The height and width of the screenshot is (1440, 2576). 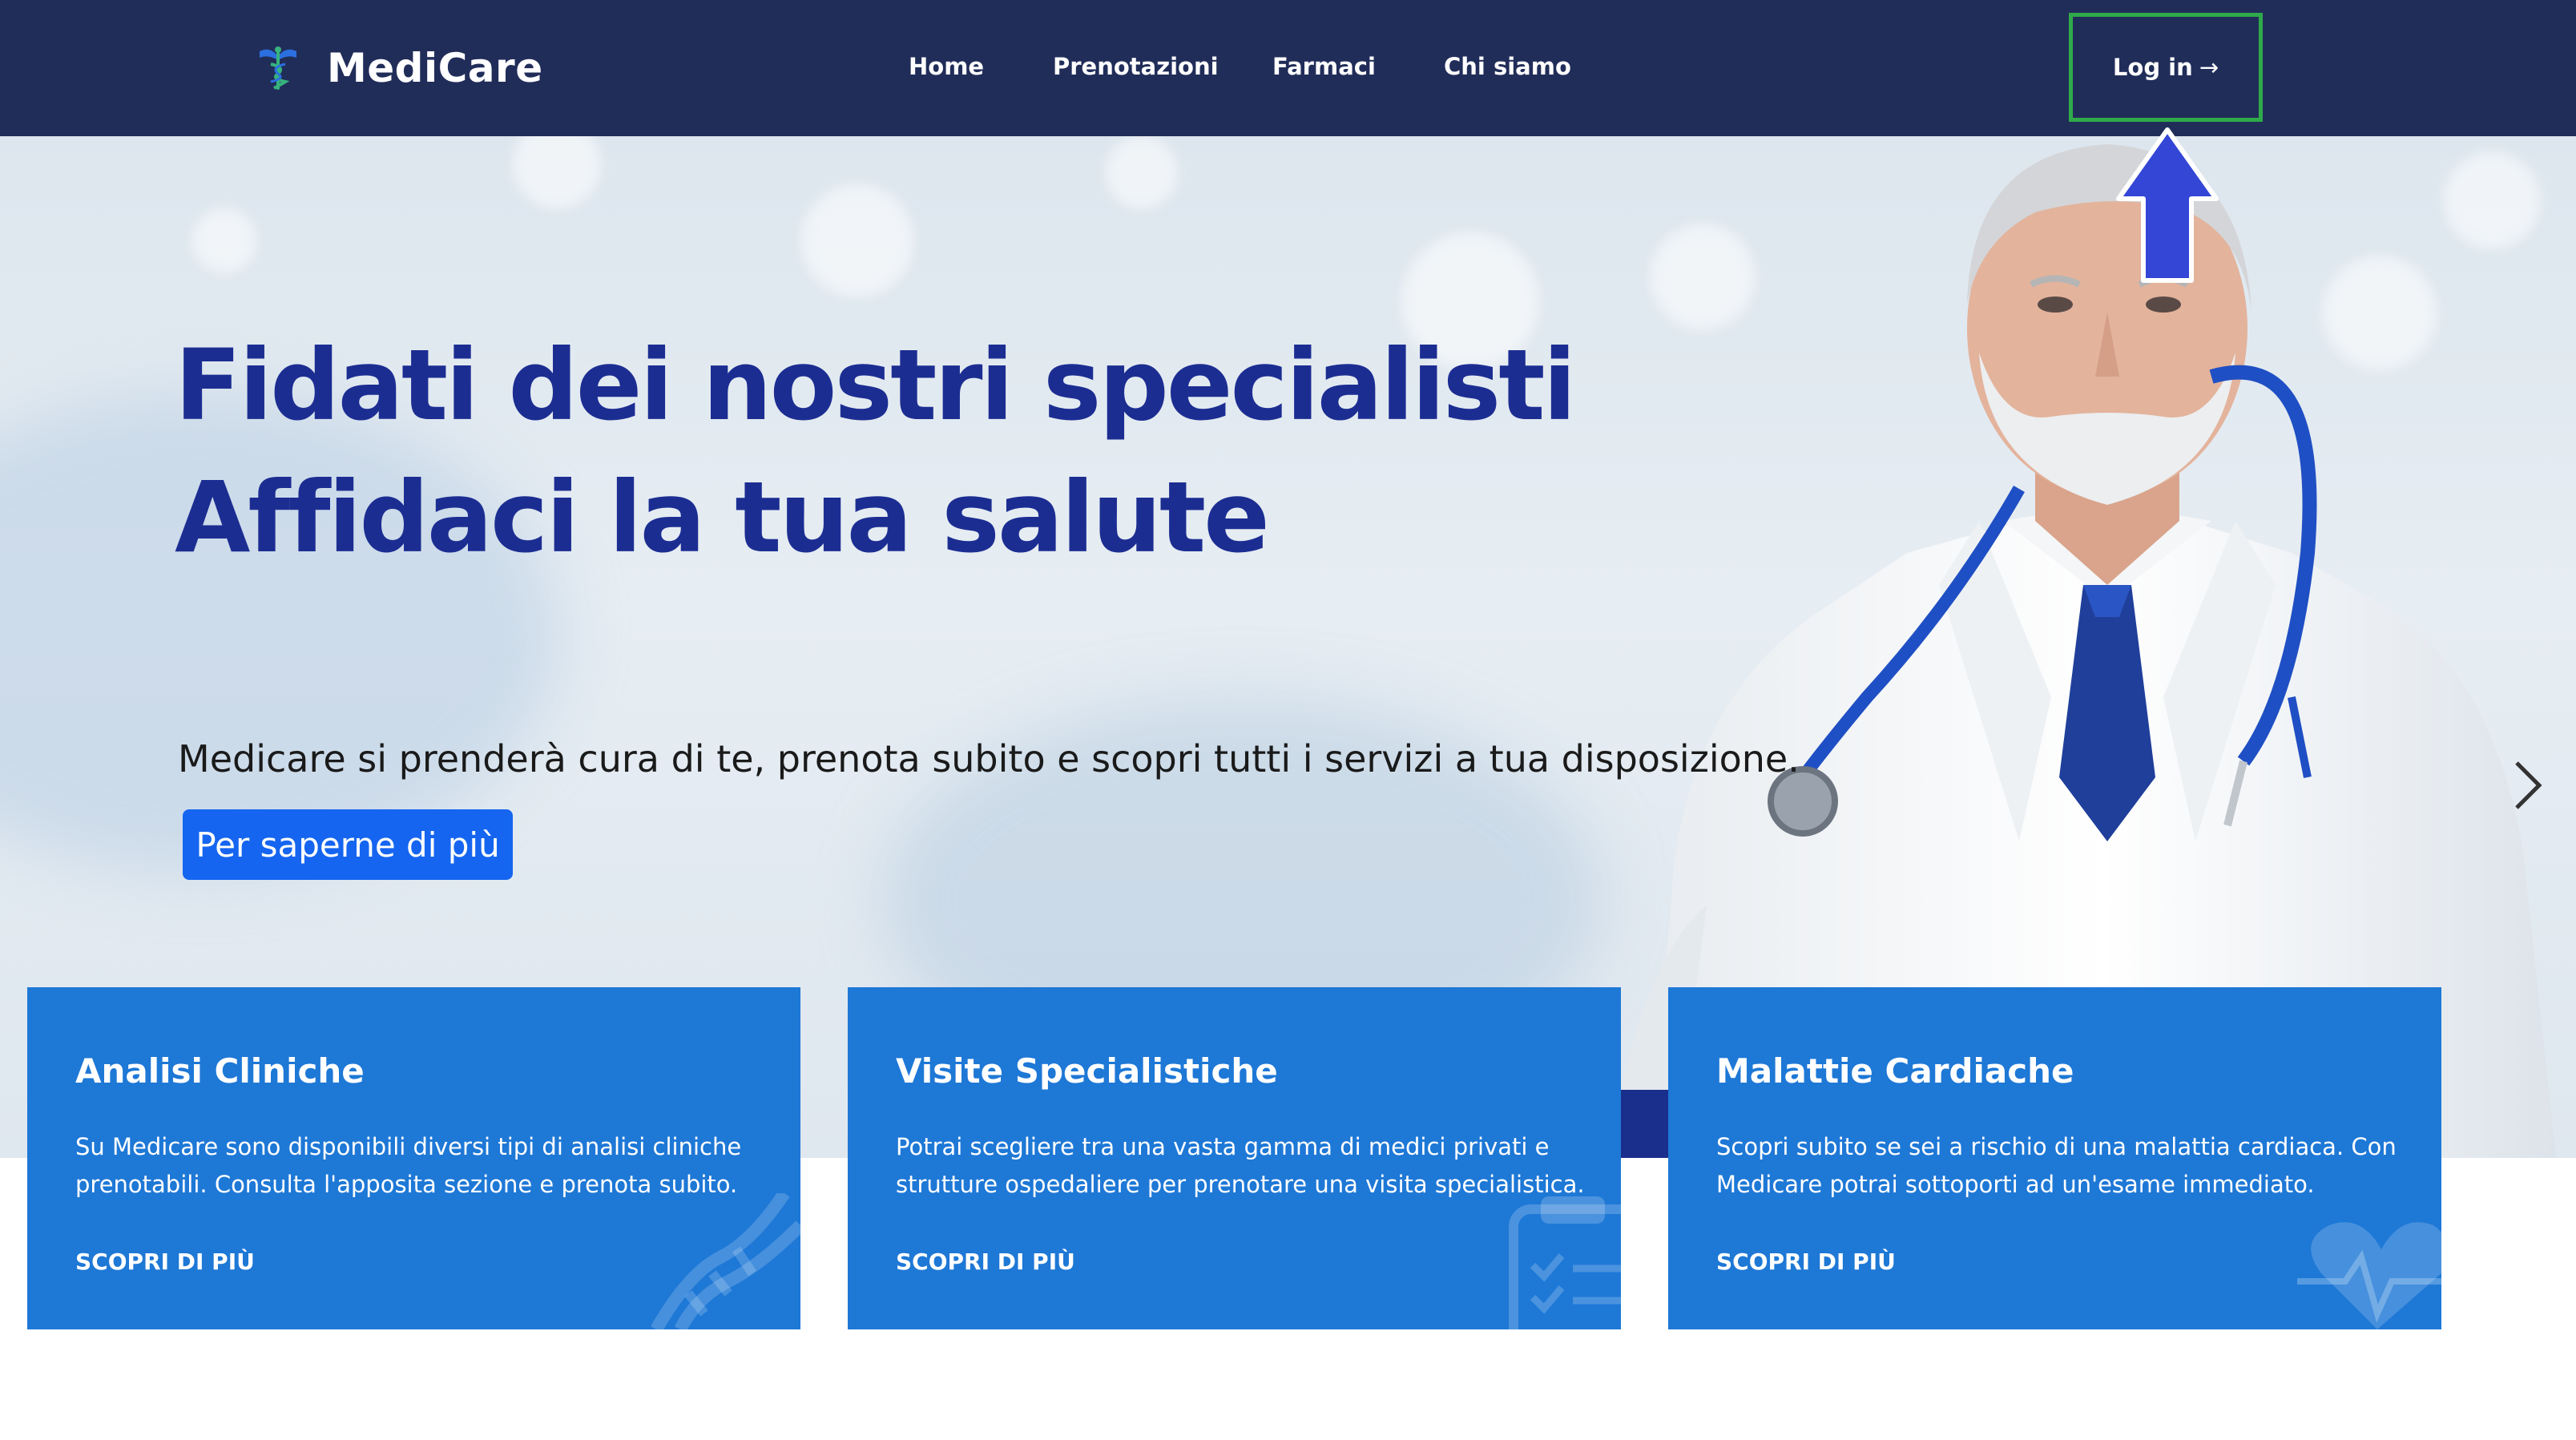 What do you see at coordinates (1895, 1071) in the screenshot?
I see `card-title: Malattie Cardiache` at bounding box center [1895, 1071].